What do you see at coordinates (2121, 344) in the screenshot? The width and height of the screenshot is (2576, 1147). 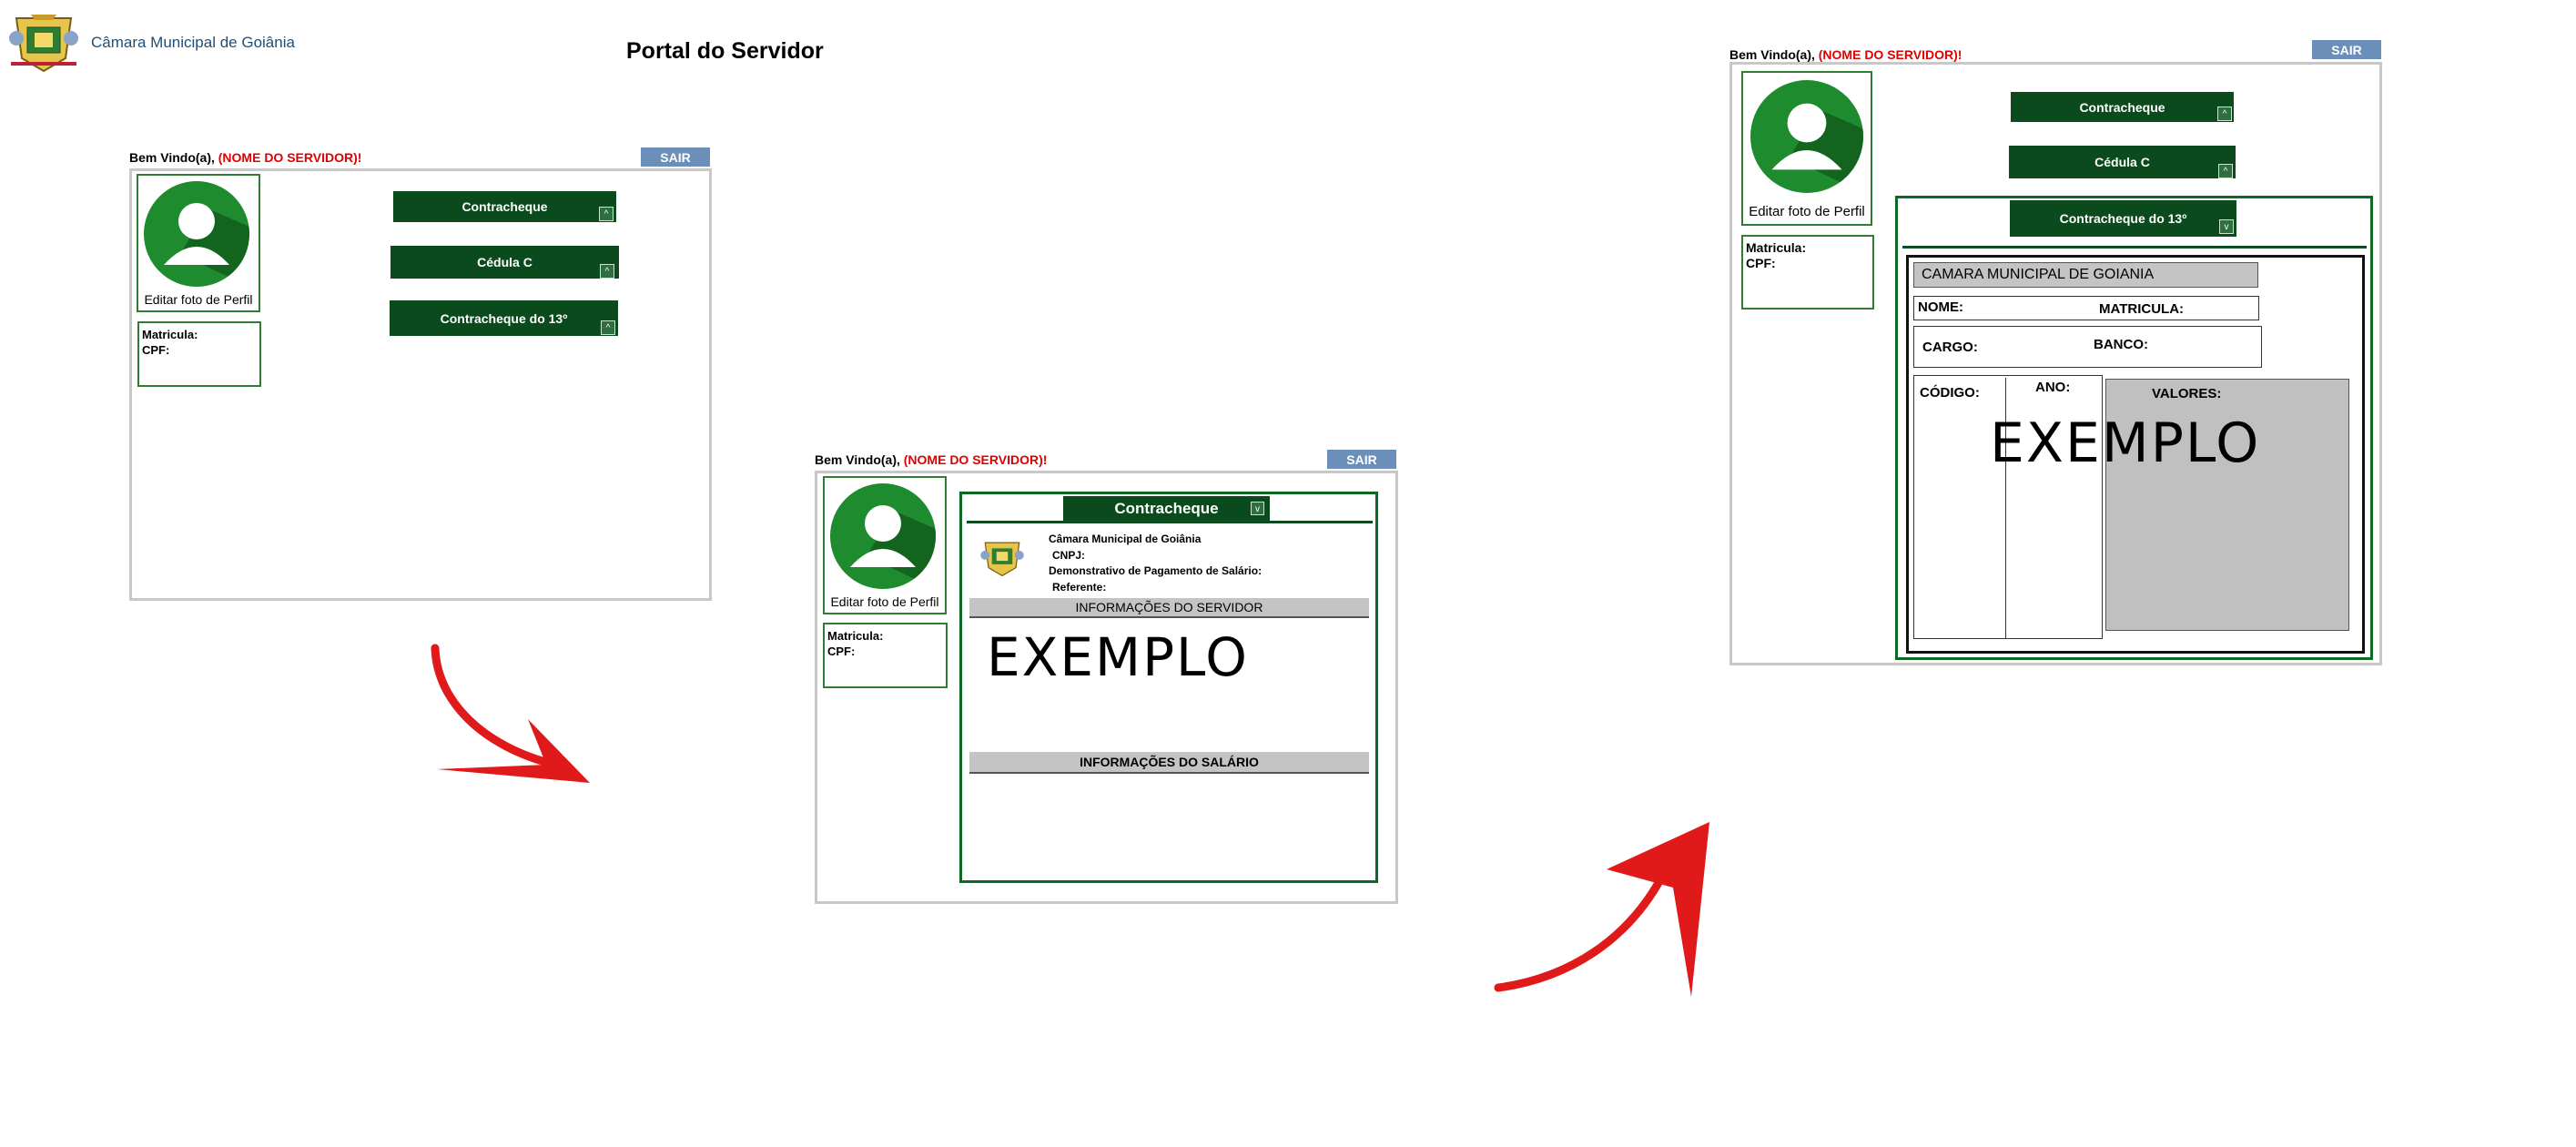 I see `banco-label: BANCO:` at bounding box center [2121, 344].